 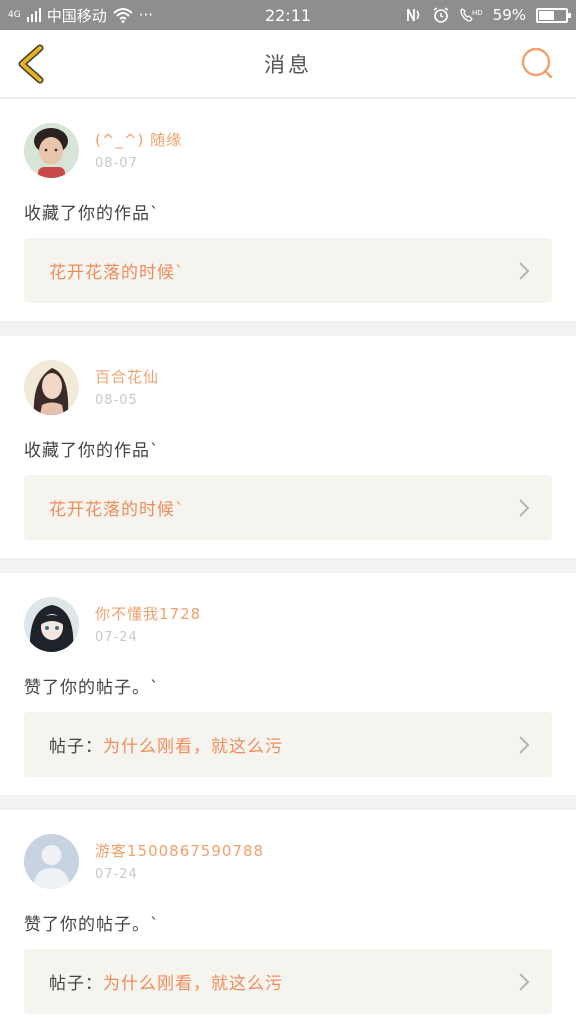 I want to click on hd-call-icon: HD, so click(x=471, y=15).